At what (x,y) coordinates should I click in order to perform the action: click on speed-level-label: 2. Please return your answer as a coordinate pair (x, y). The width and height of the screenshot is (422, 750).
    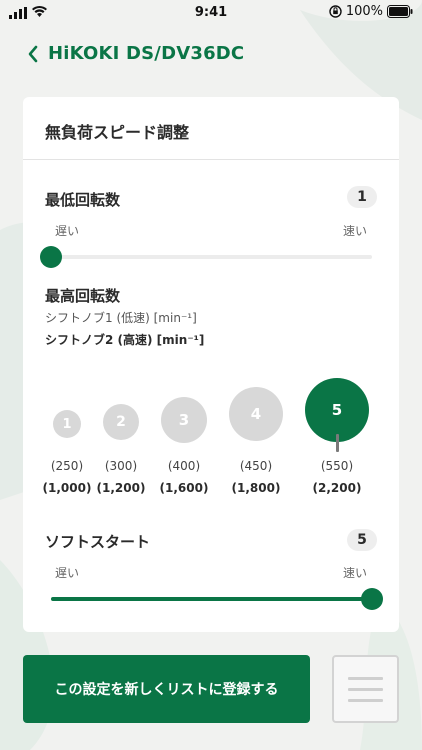
    Looking at the image, I should click on (121, 422).